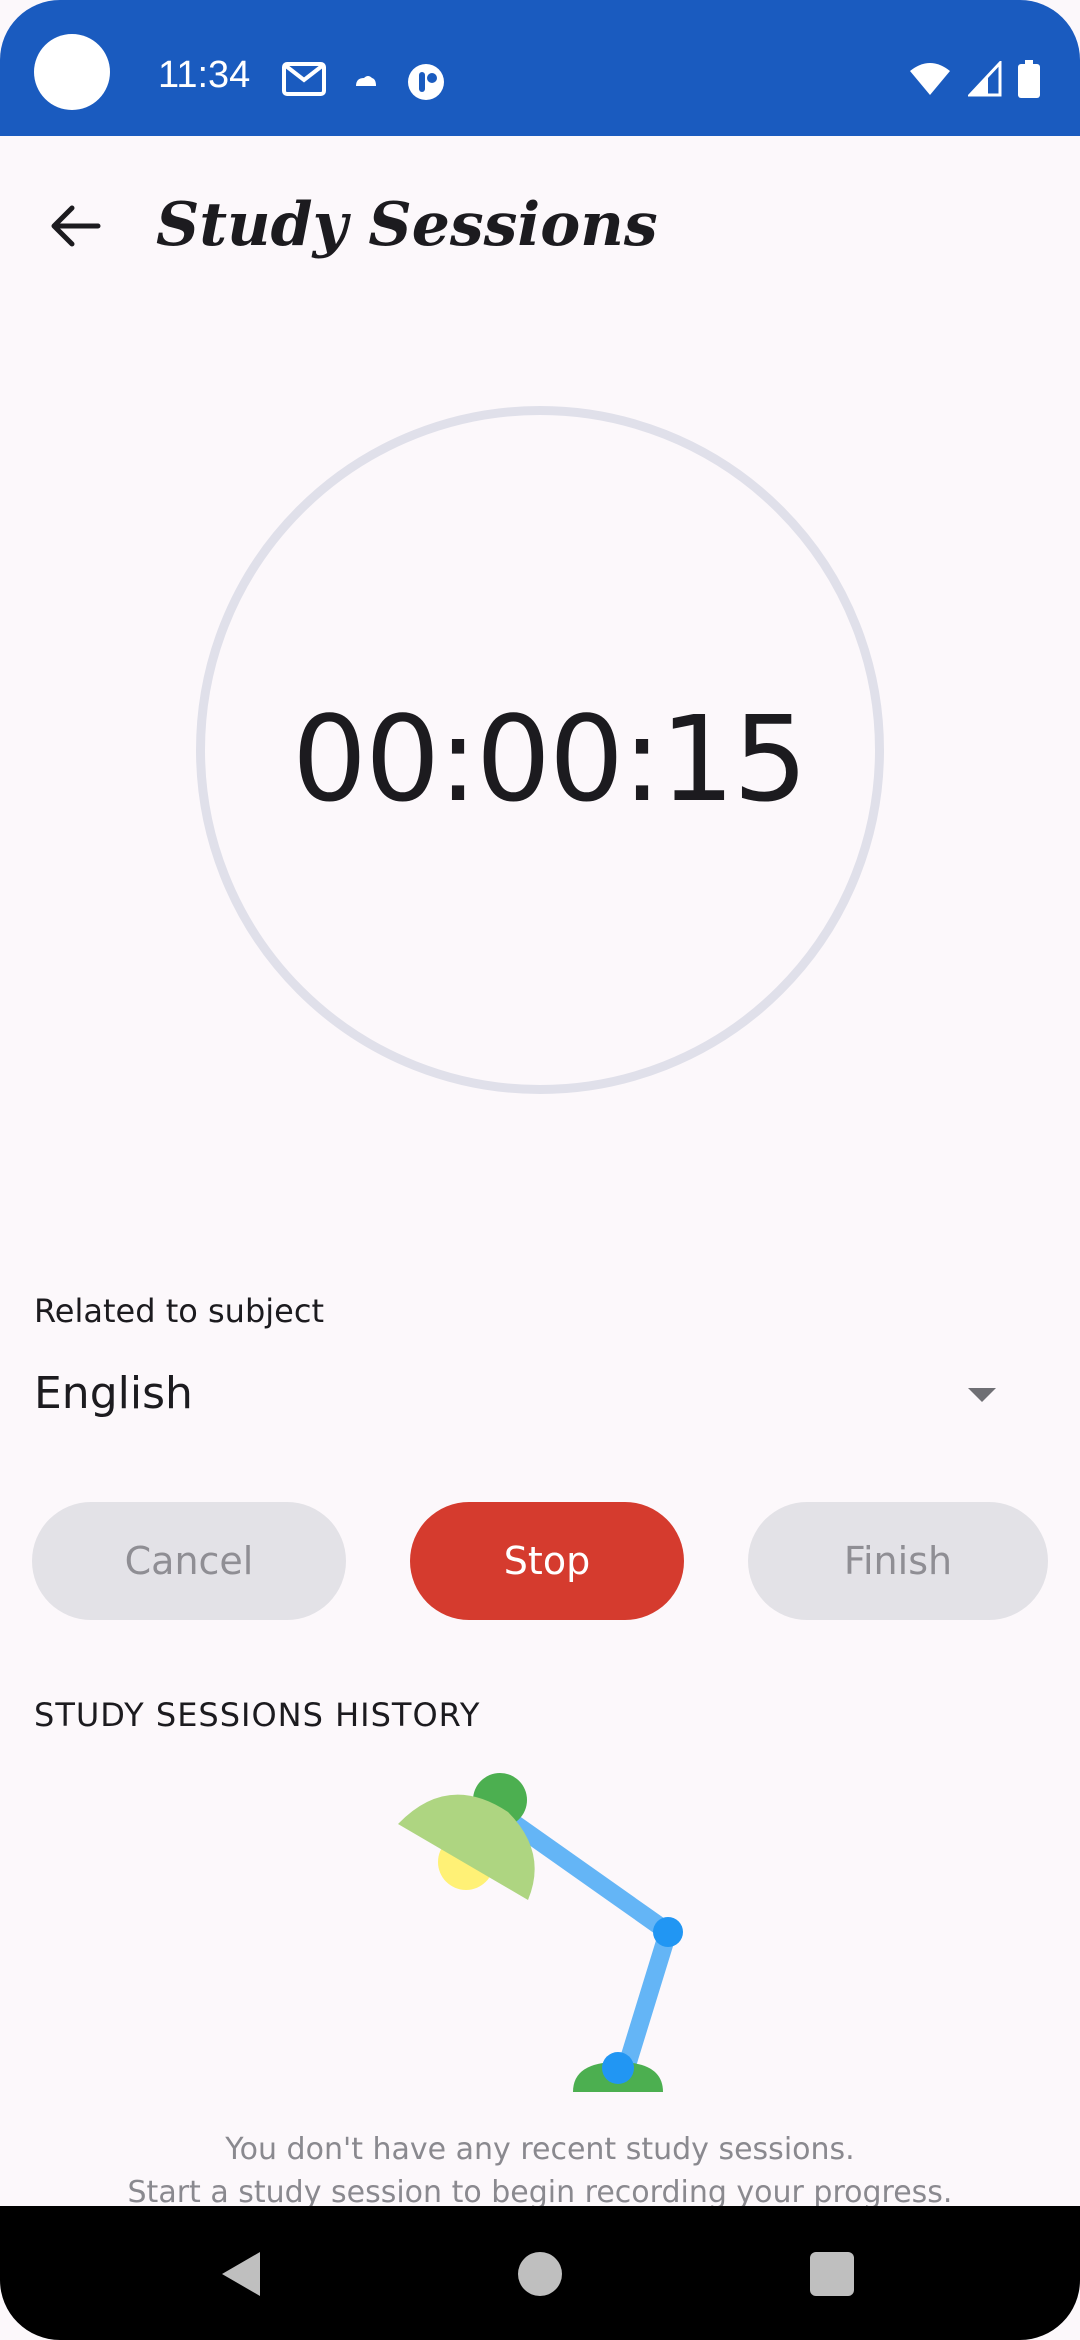 The width and height of the screenshot is (1080, 2340). What do you see at coordinates (1029, 79) in the screenshot?
I see `battery-icon` at bounding box center [1029, 79].